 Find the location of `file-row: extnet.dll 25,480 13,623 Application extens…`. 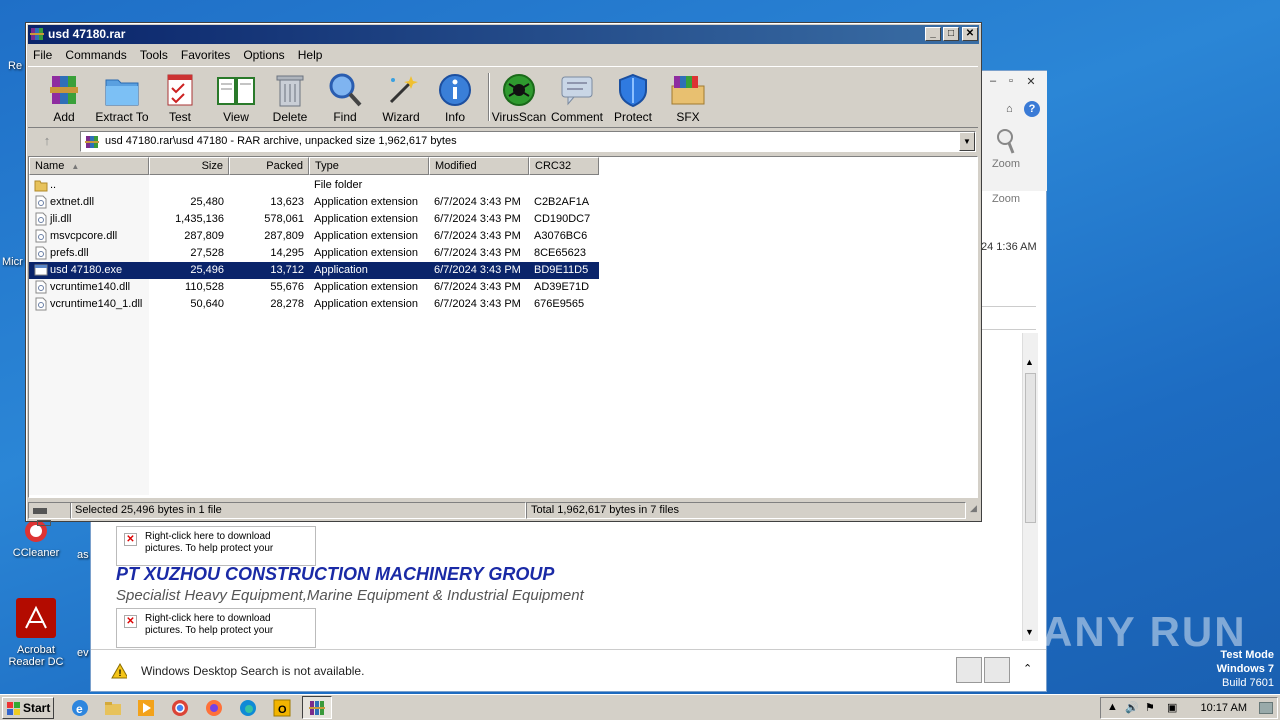

file-row: extnet.dll 25,480 13,623 Application extens… is located at coordinates (314, 202).